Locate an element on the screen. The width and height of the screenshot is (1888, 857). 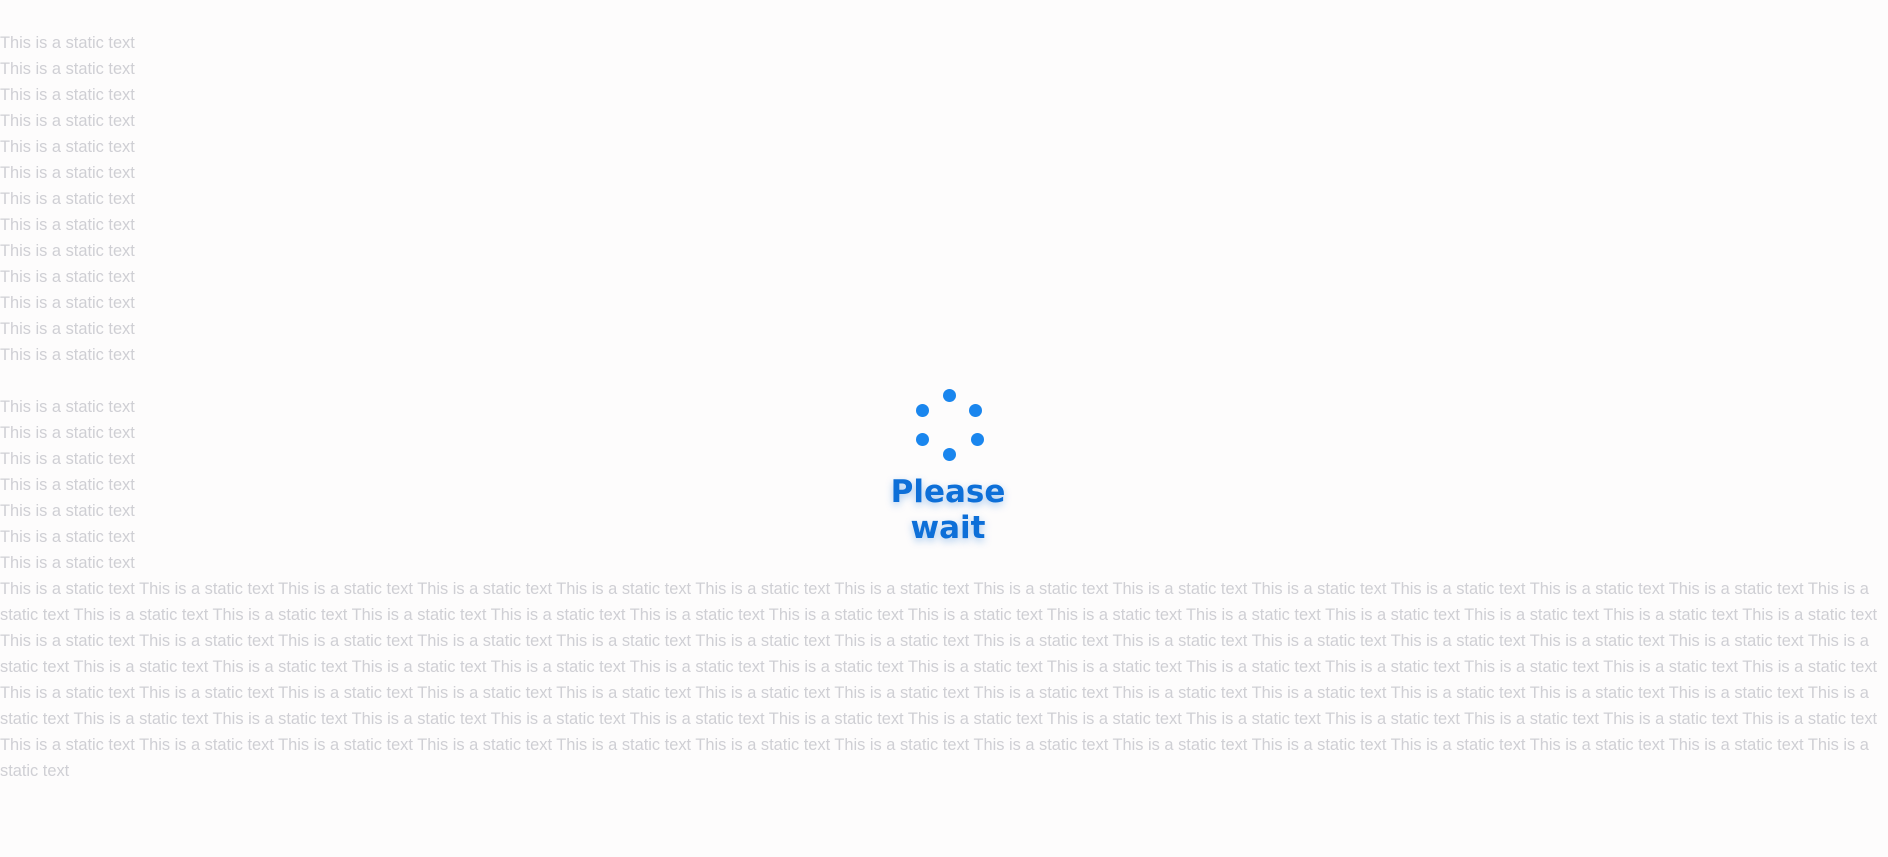
loading-message: Please wait is located at coordinates (948, 510).